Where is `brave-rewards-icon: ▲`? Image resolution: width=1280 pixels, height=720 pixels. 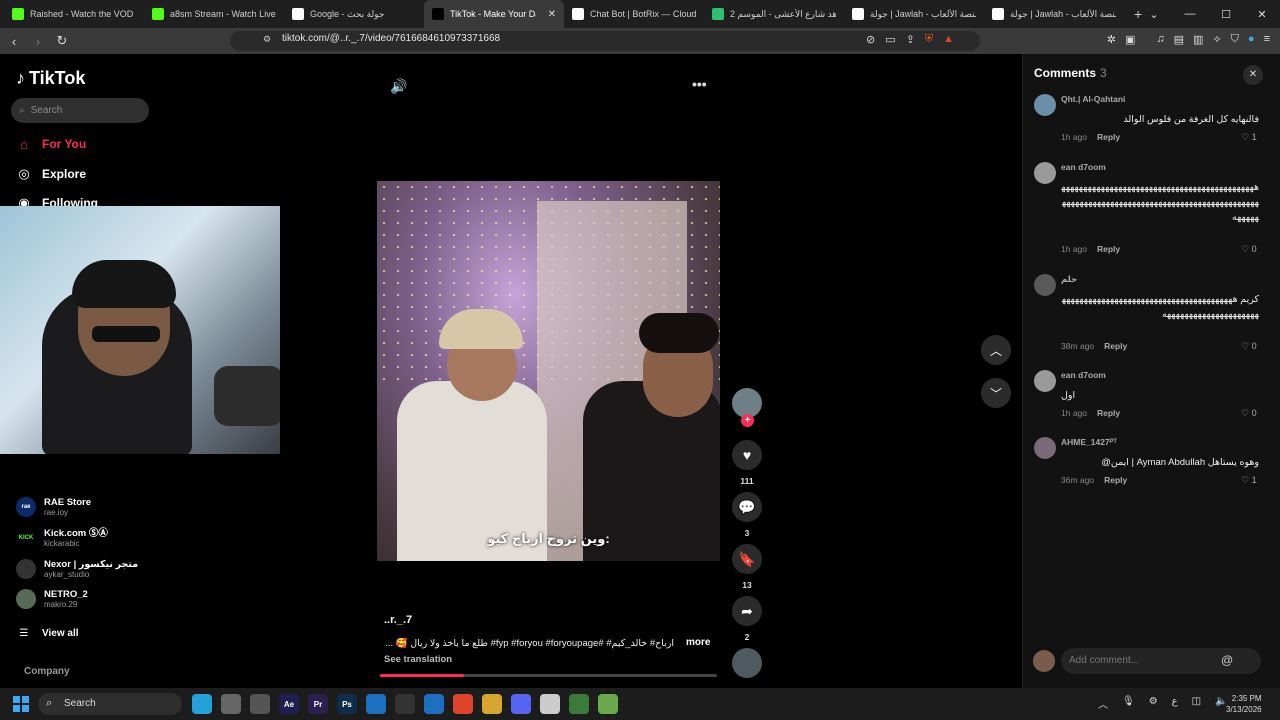
brave-rewards-icon: ▲ is located at coordinates (948, 39).